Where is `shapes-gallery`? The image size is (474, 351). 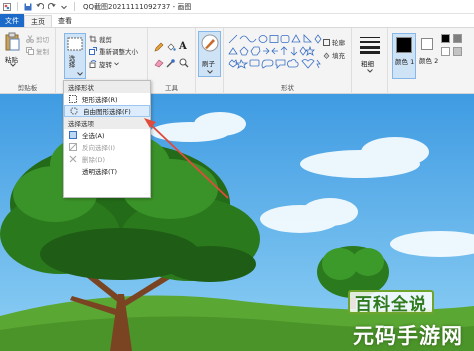
shapes-gallery is located at coordinates (275, 54).